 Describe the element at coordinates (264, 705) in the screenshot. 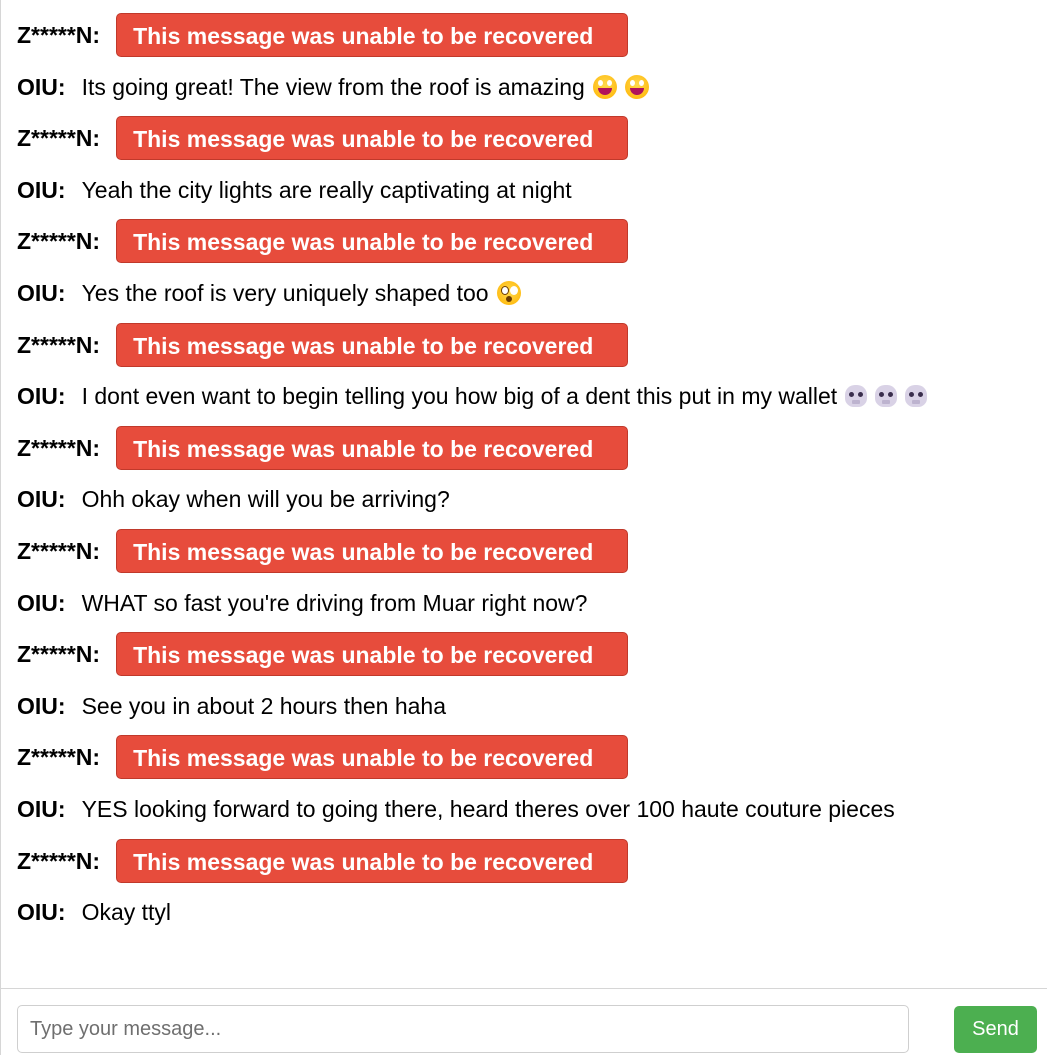

I see `message-text: See you in about 2 hours then haha` at that location.